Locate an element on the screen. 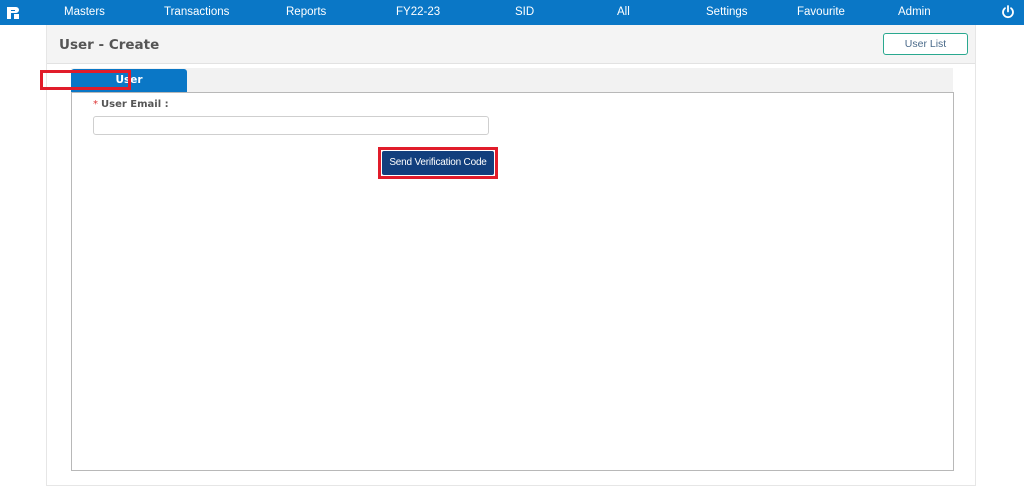  nav-item-all: All is located at coordinates (623, 12).